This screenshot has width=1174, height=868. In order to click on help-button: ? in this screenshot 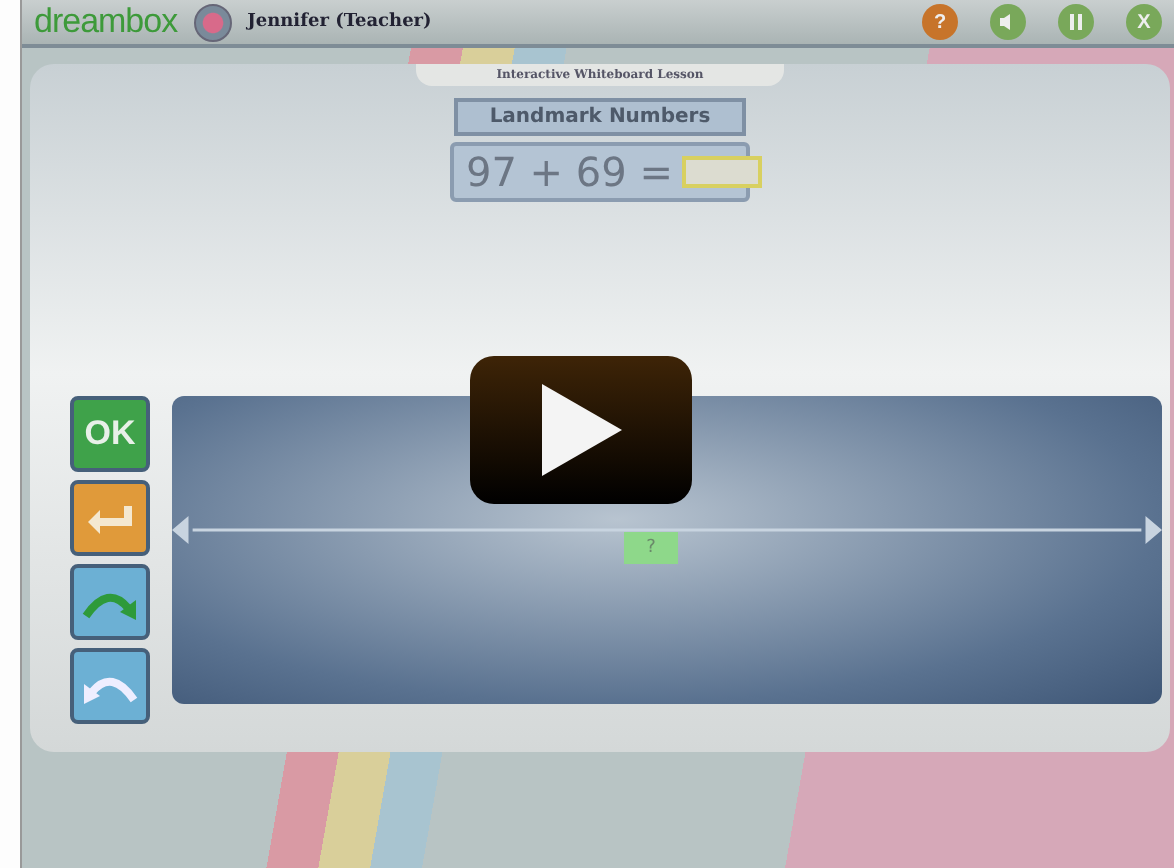, I will do `click(940, 22)`.